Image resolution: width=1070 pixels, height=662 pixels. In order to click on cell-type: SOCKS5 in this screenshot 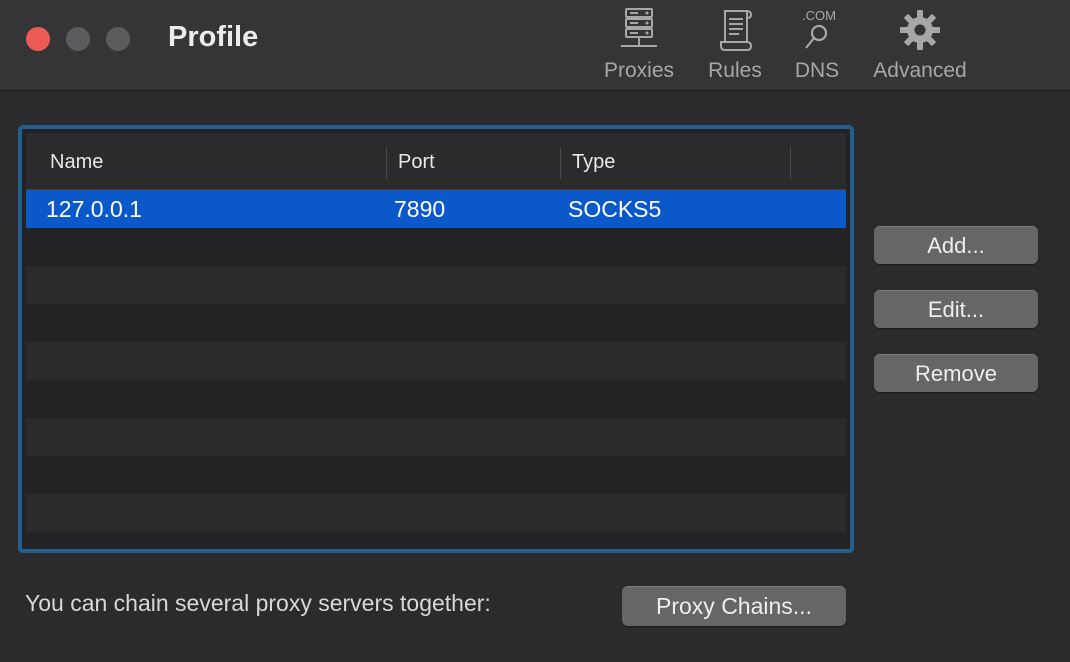, I will do `click(615, 209)`.